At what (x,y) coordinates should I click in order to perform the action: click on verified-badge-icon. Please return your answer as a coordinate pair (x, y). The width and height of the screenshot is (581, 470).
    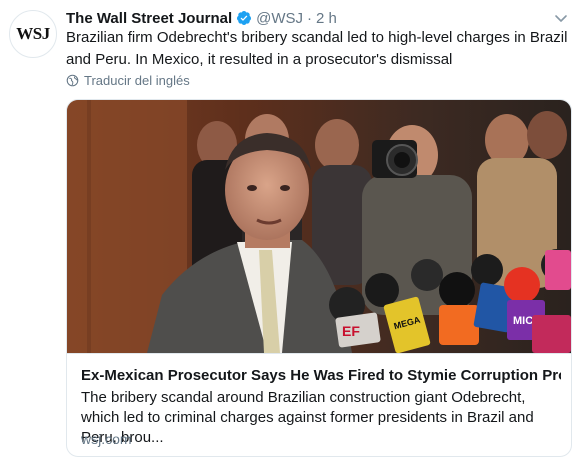
    Looking at the image, I should click on (244, 18).